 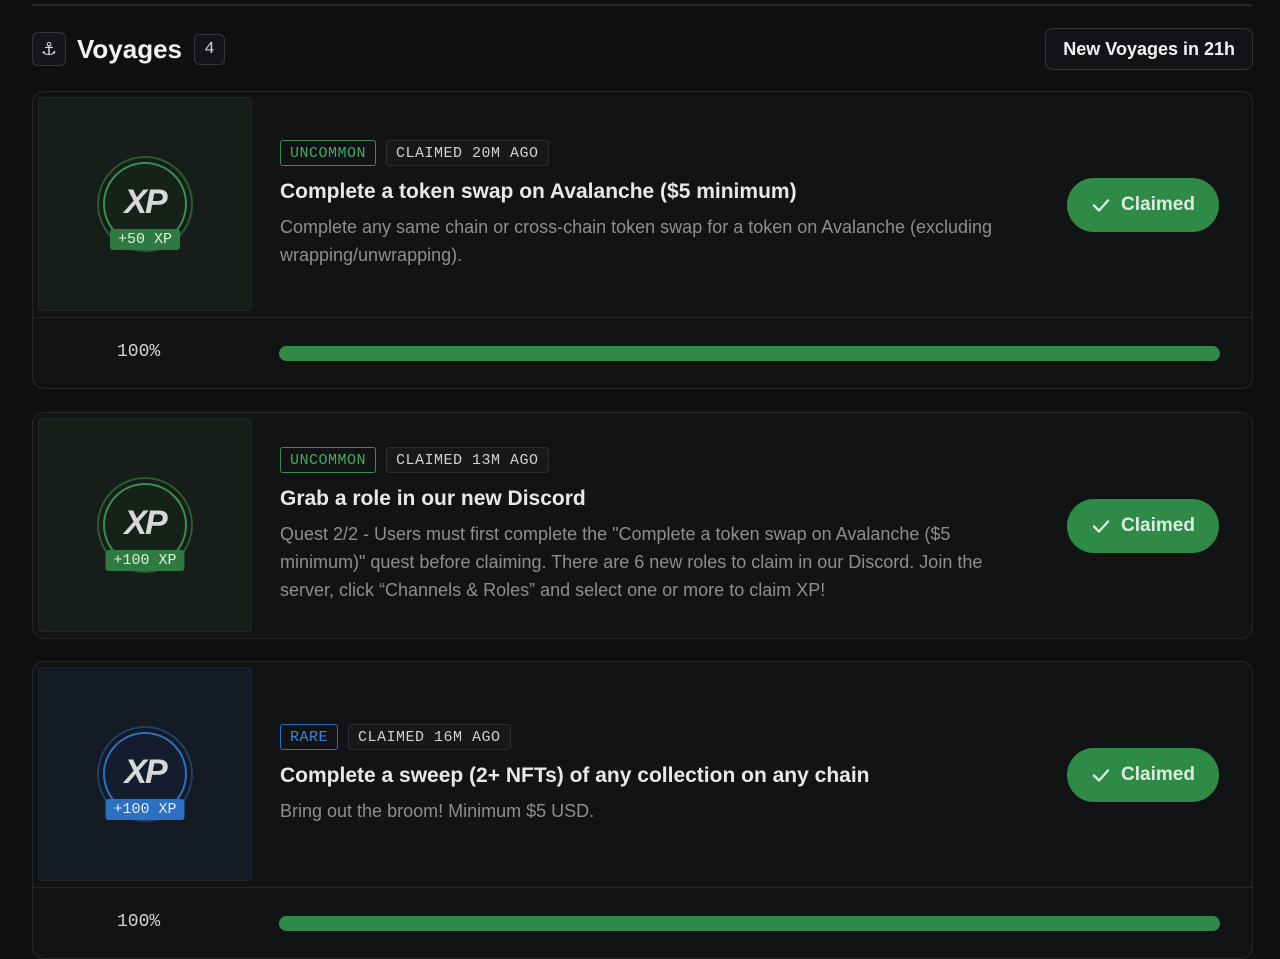 What do you see at coordinates (210, 49) in the screenshot?
I see `voyage-count-badge: 4` at bounding box center [210, 49].